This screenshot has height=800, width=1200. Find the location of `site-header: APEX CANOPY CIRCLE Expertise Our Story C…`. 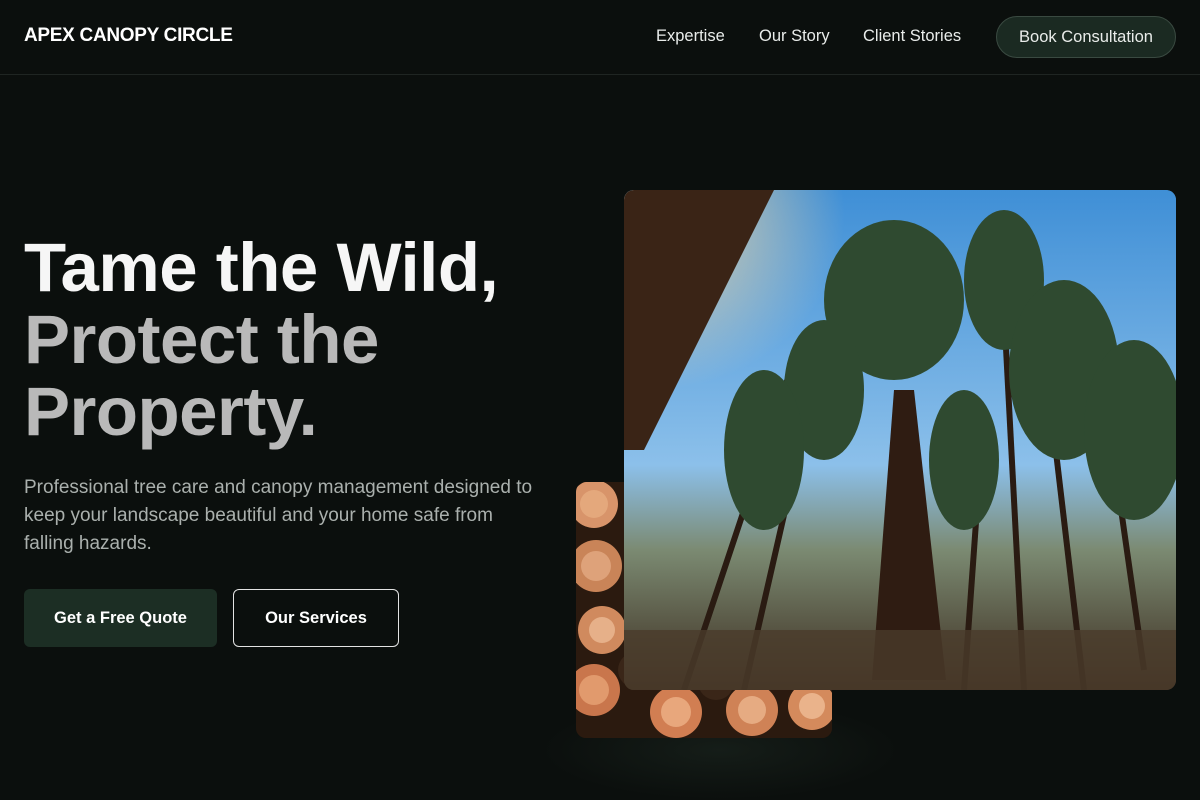

site-header: APEX CANOPY CIRCLE Expertise Our Story C… is located at coordinates (600, 37).